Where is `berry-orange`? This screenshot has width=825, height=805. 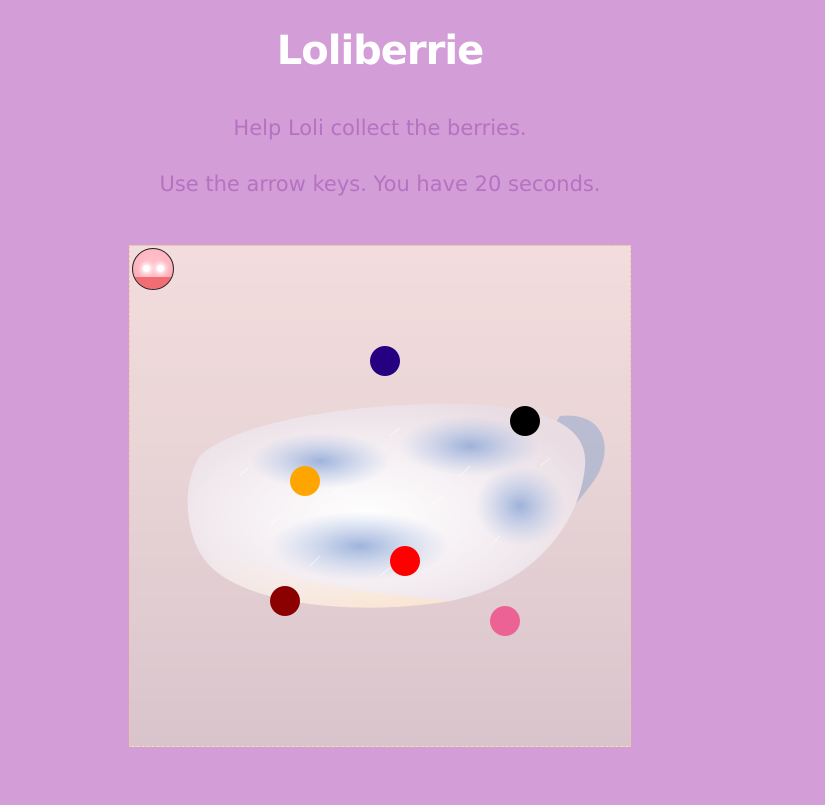 berry-orange is located at coordinates (305, 481).